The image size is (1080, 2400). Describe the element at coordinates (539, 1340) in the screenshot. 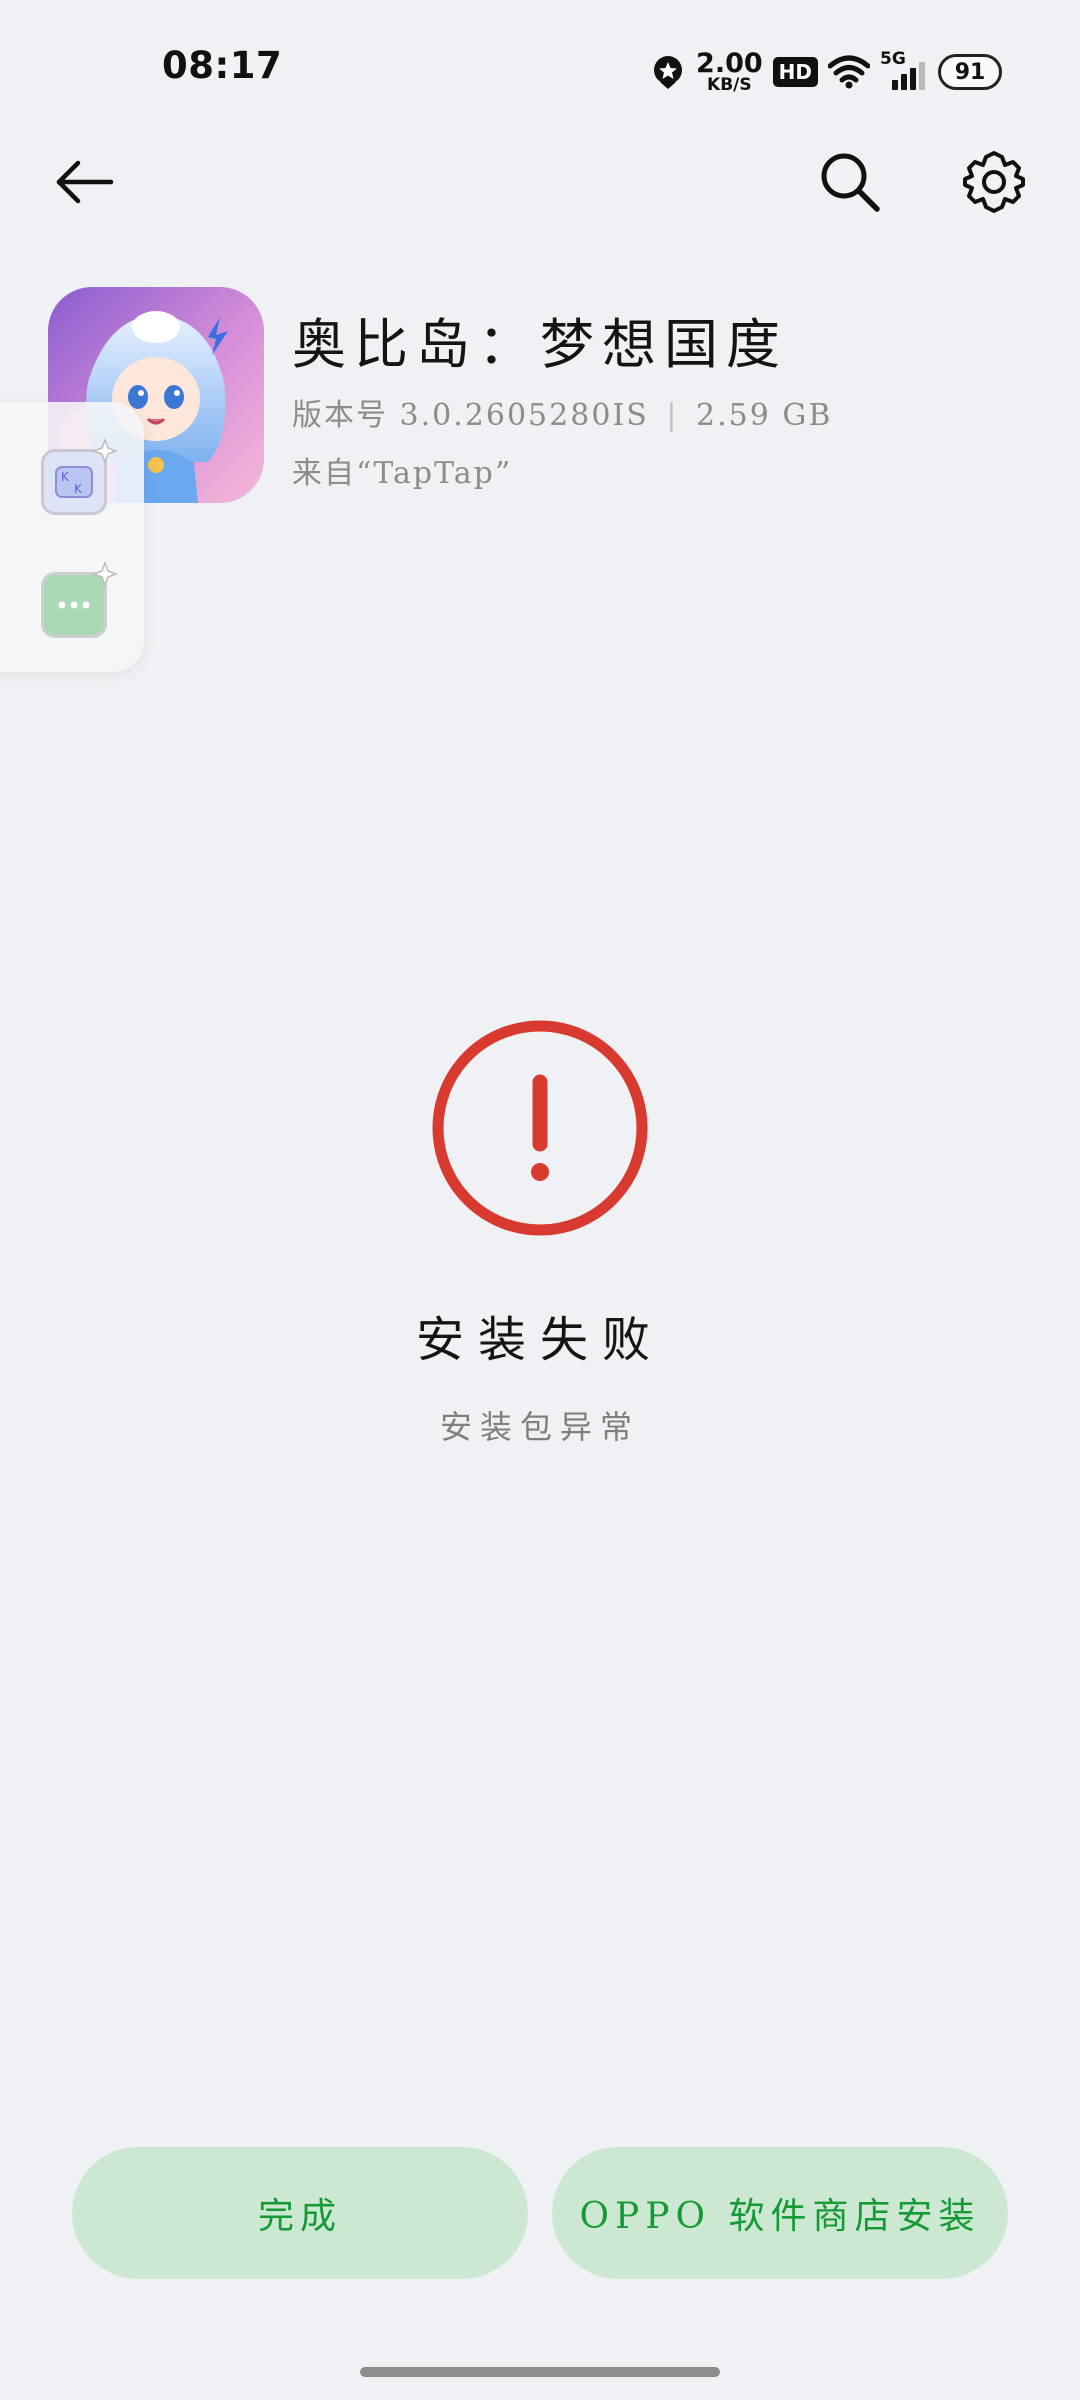

I see `install-failed-title: 安装失败` at that location.